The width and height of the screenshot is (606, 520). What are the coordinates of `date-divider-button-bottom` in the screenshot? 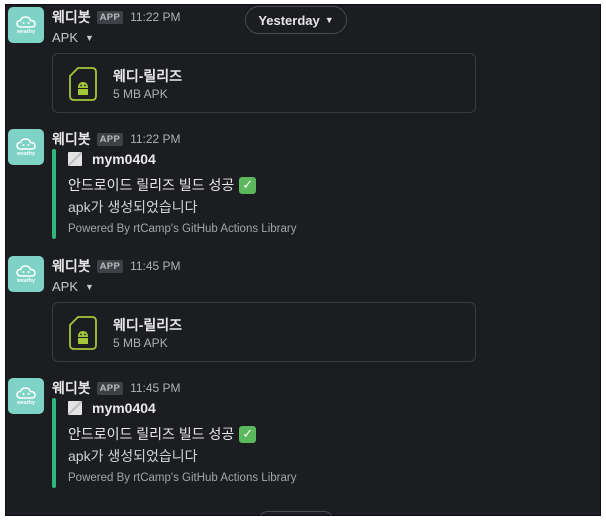 It's located at (296, 513).